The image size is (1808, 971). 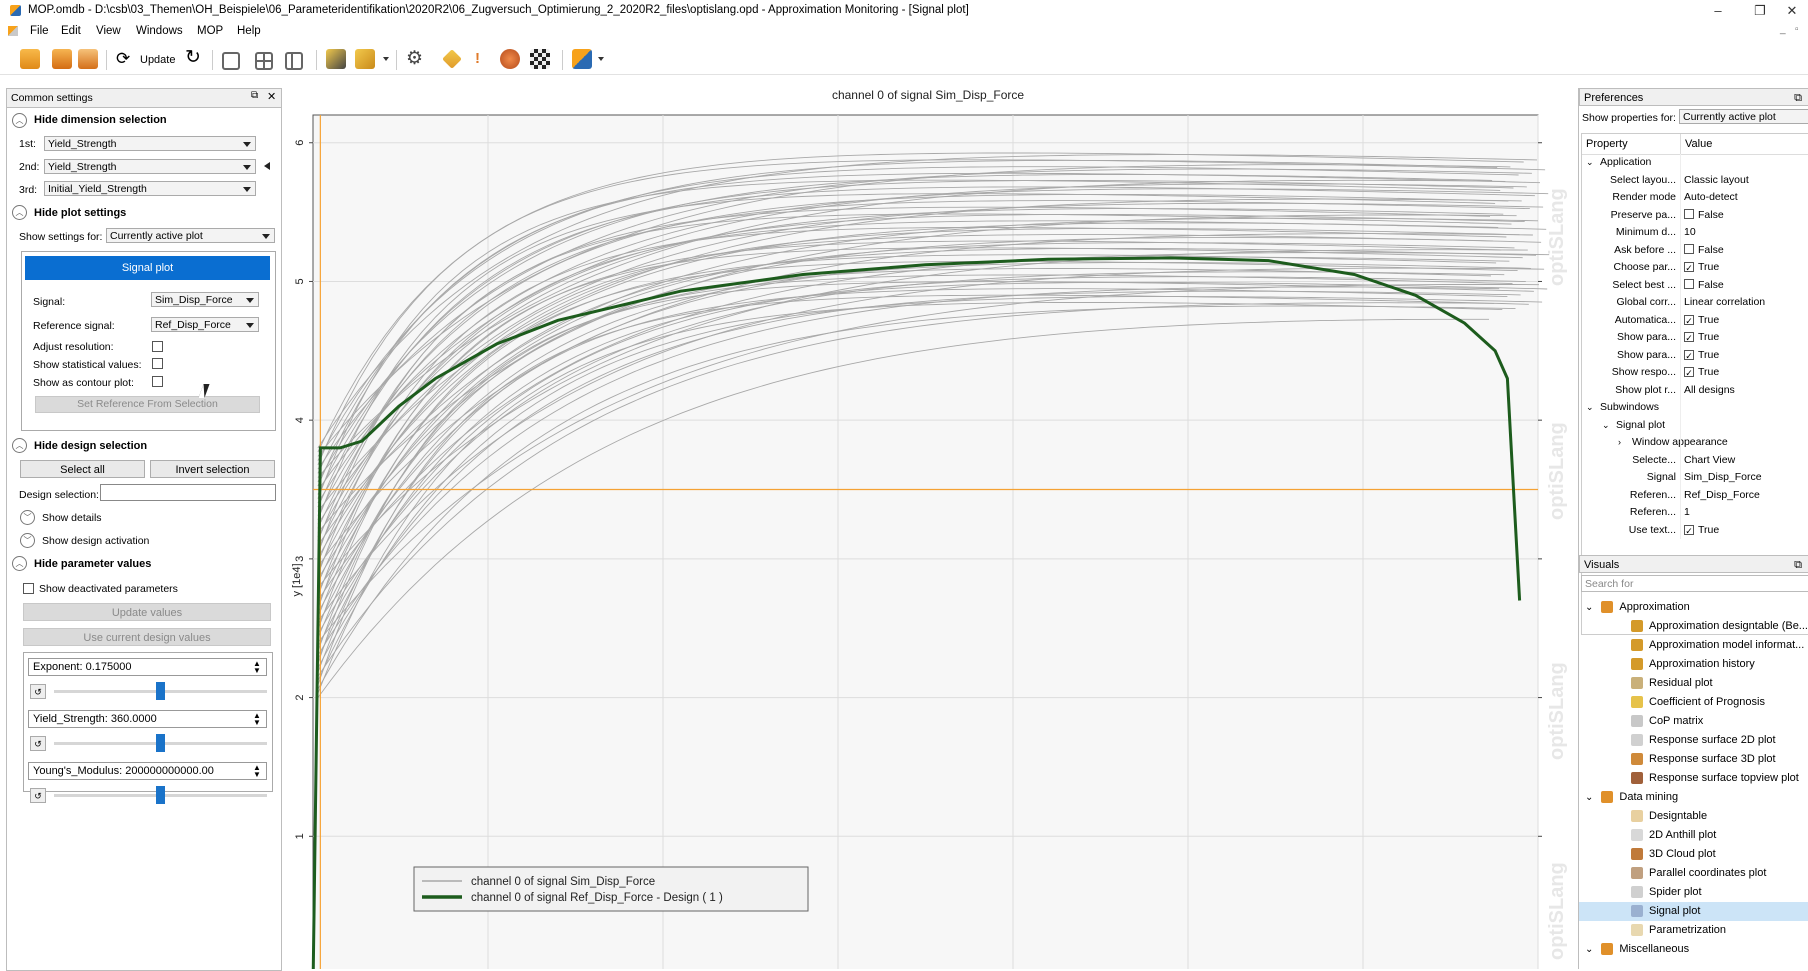 I want to click on menu-mop: MOP, so click(x=210, y=31).